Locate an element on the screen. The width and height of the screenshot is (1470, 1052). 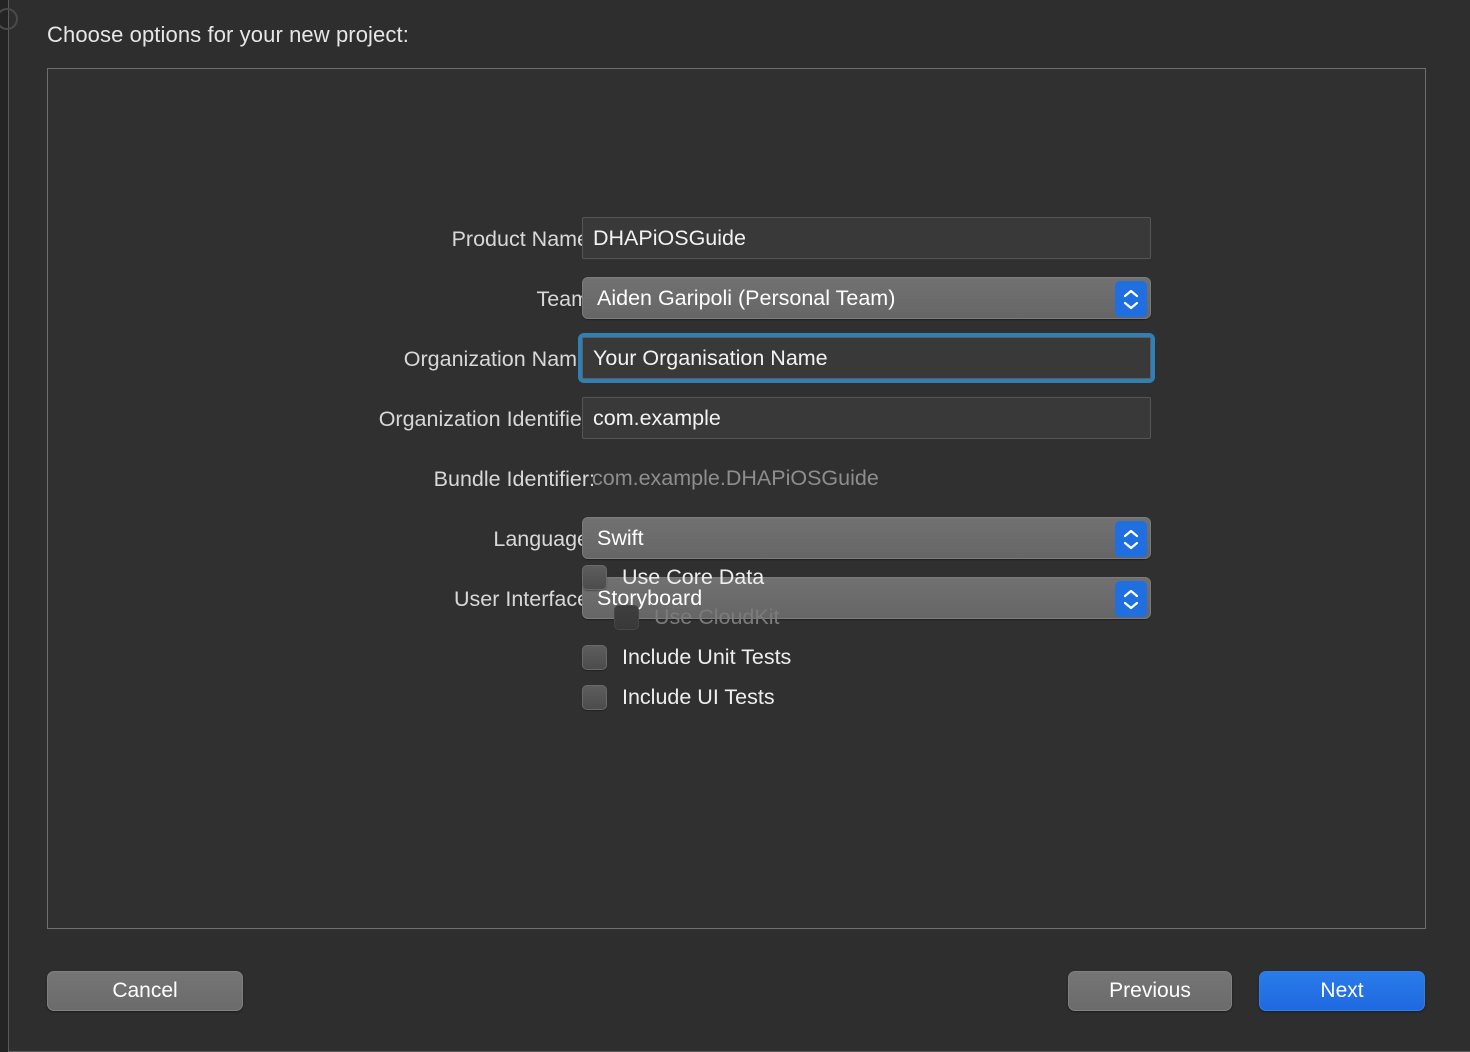
product-name-input: DHAPiOSGuide is located at coordinates (866, 238).